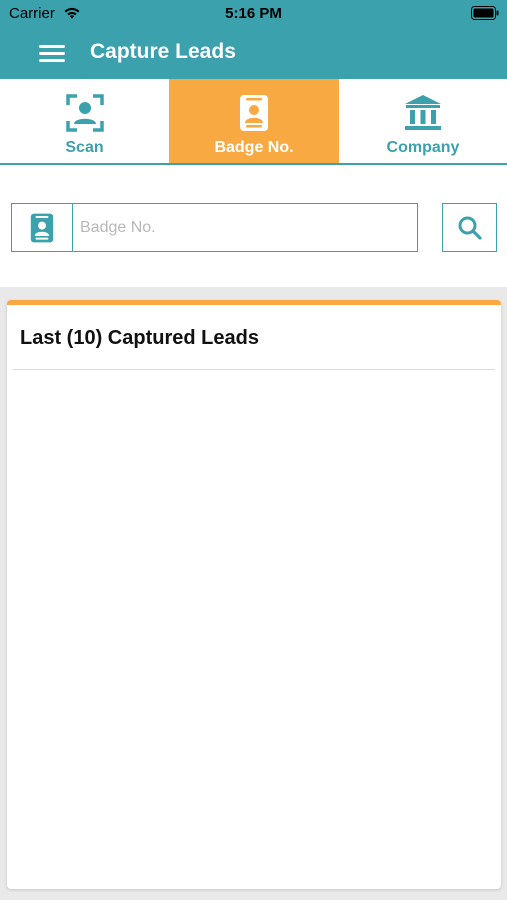 This screenshot has height=900, width=507. I want to click on face-scan-icon, so click(84, 113).